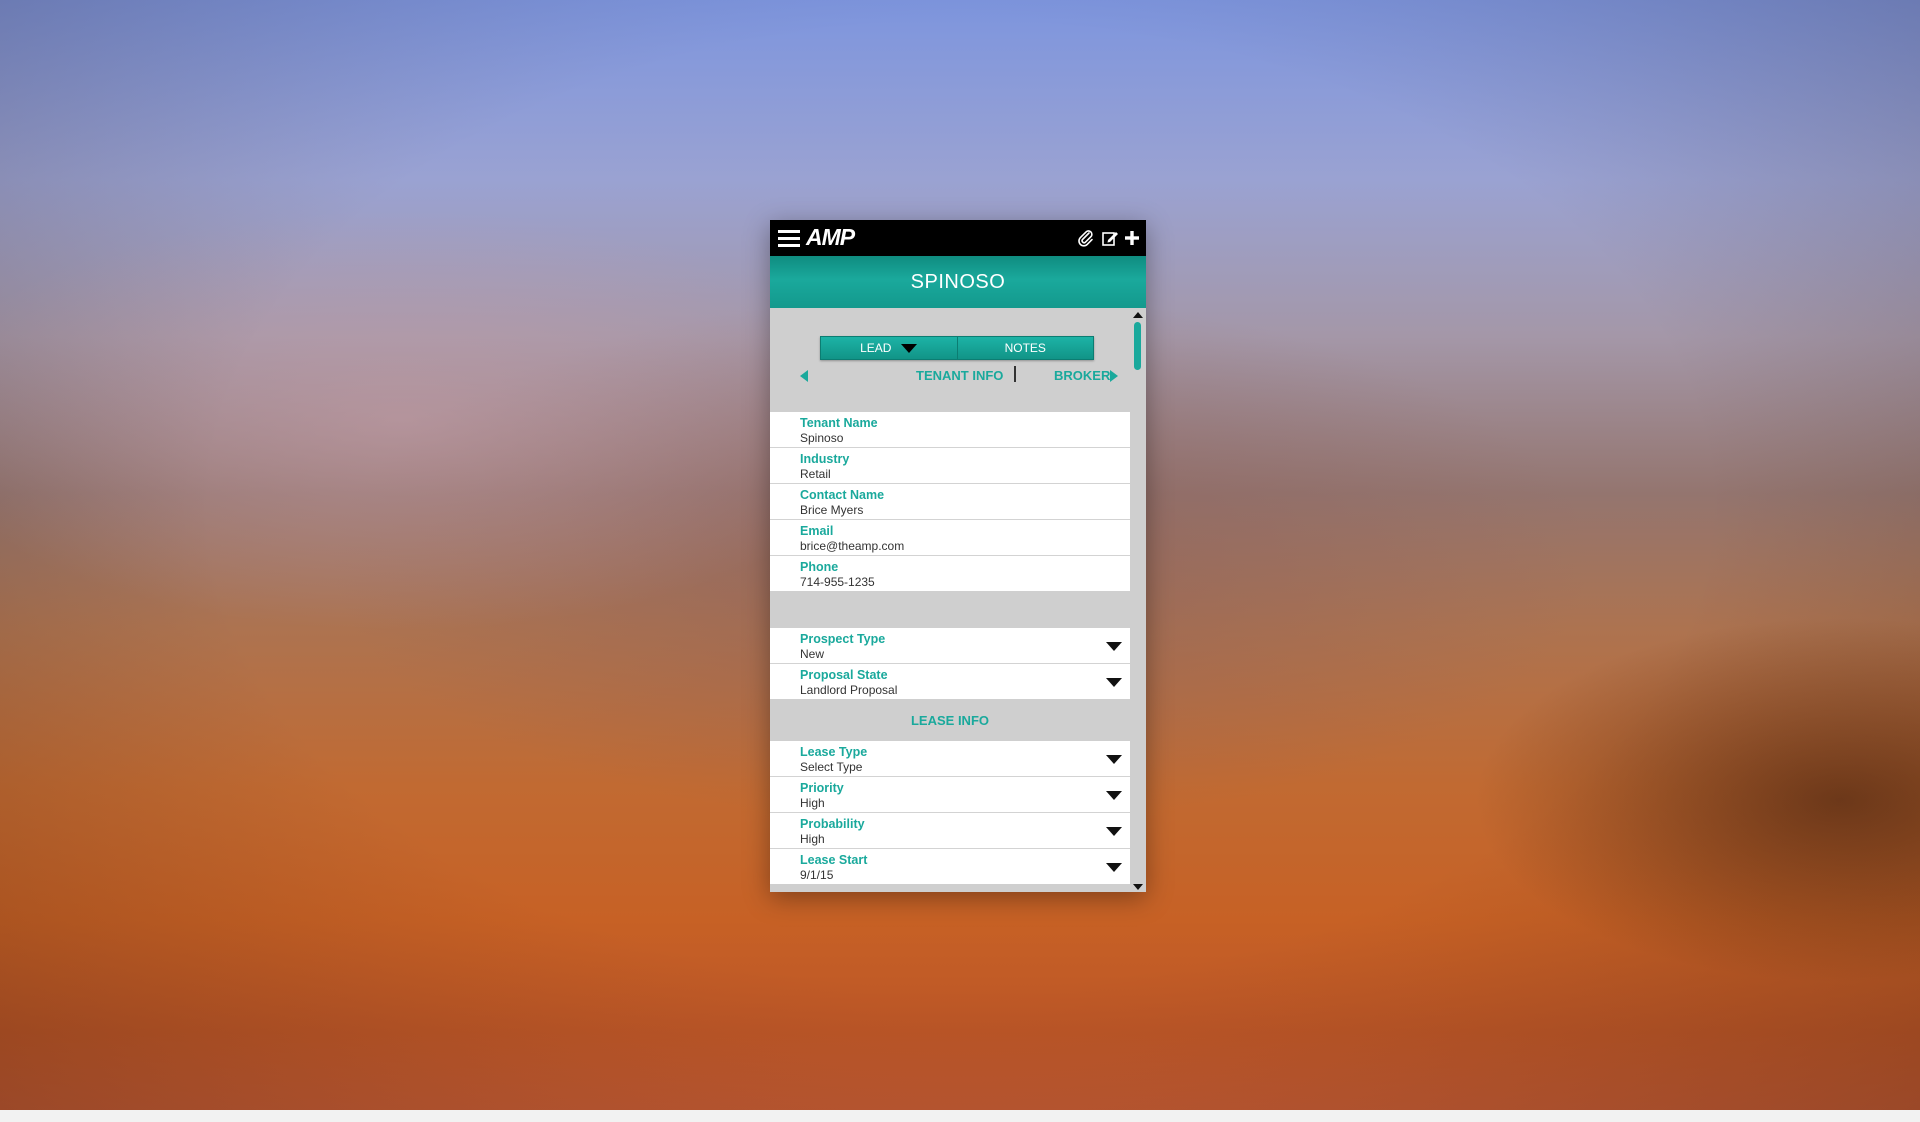  What do you see at coordinates (831, 767) in the screenshot?
I see `field-value: Select Type` at bounding box center [831, 767].